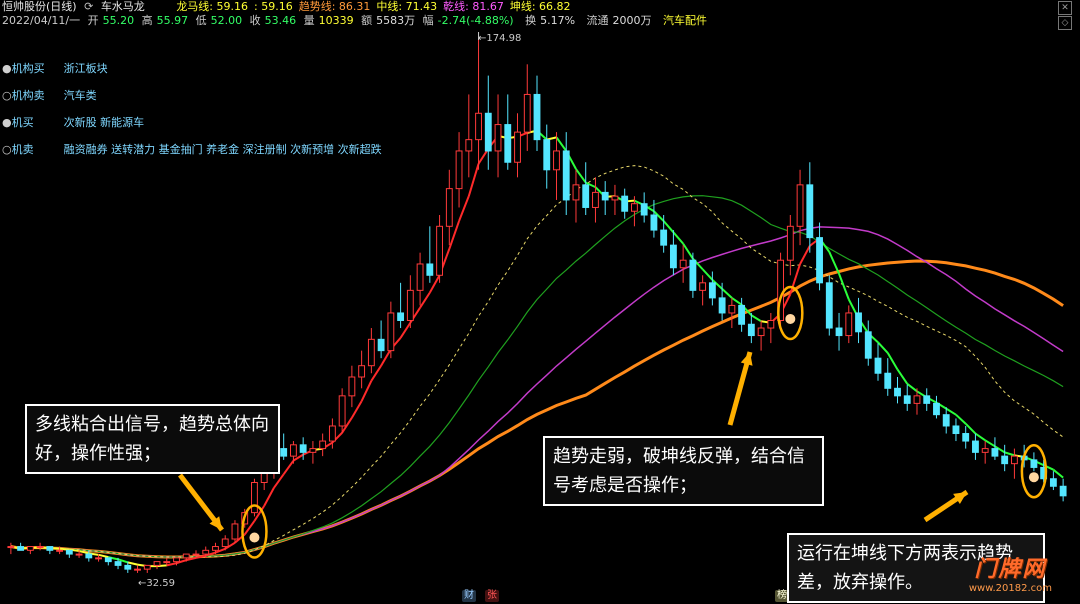  I want to click on low-label: 低 52.00, so click(219, 20).